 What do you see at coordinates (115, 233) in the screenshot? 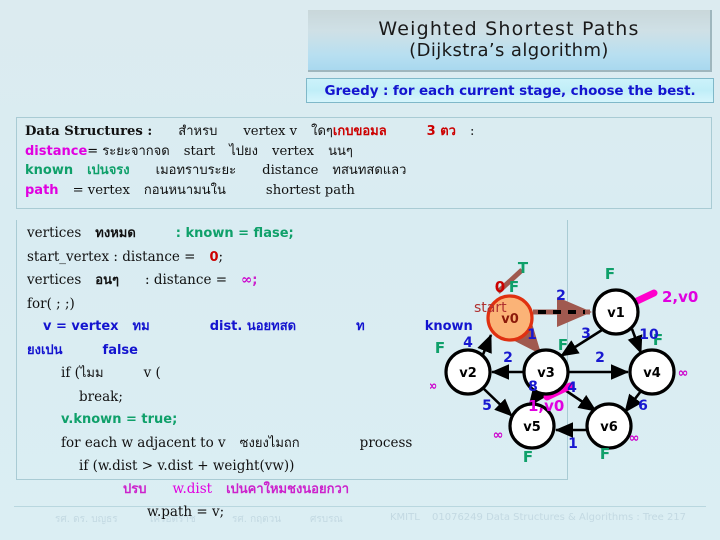
I see `code-thai-1: ทงหมด` at bounding box center [115, 233].